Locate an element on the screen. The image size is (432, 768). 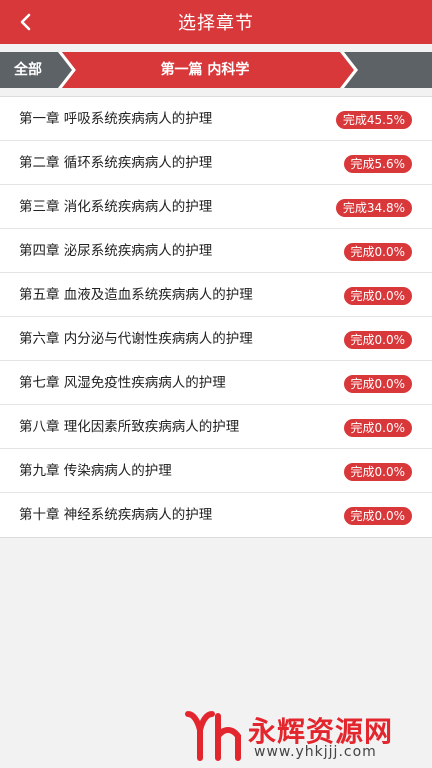
chapter-row: 第十章 神经系统疾病病人的护理 完成0.0% is located at coordinates (216, 515).